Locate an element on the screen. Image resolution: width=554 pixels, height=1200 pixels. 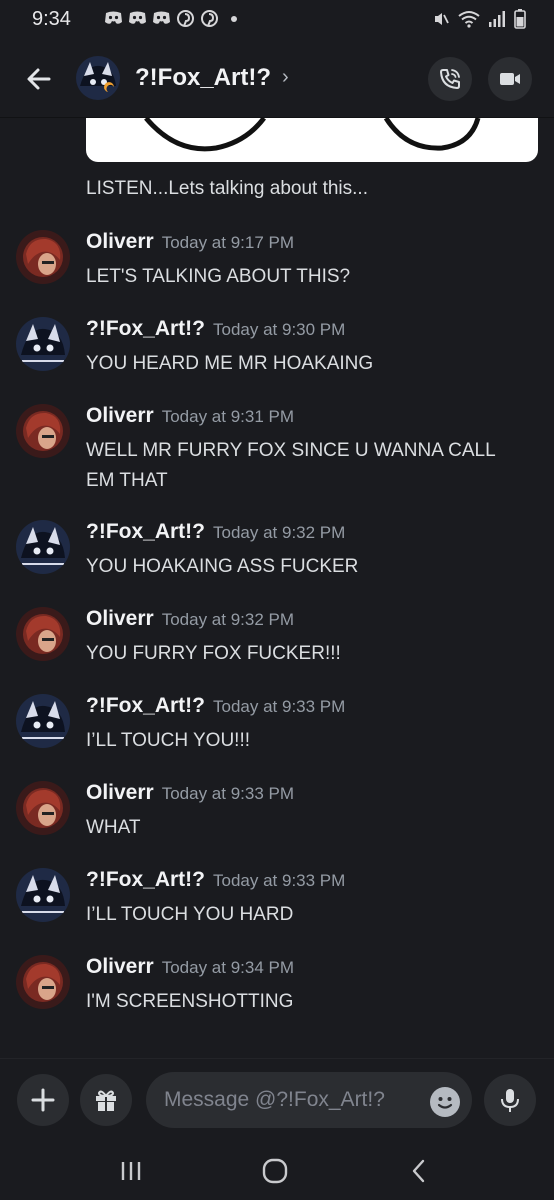
add-attachment-button is located at coordinates (43, 1100).